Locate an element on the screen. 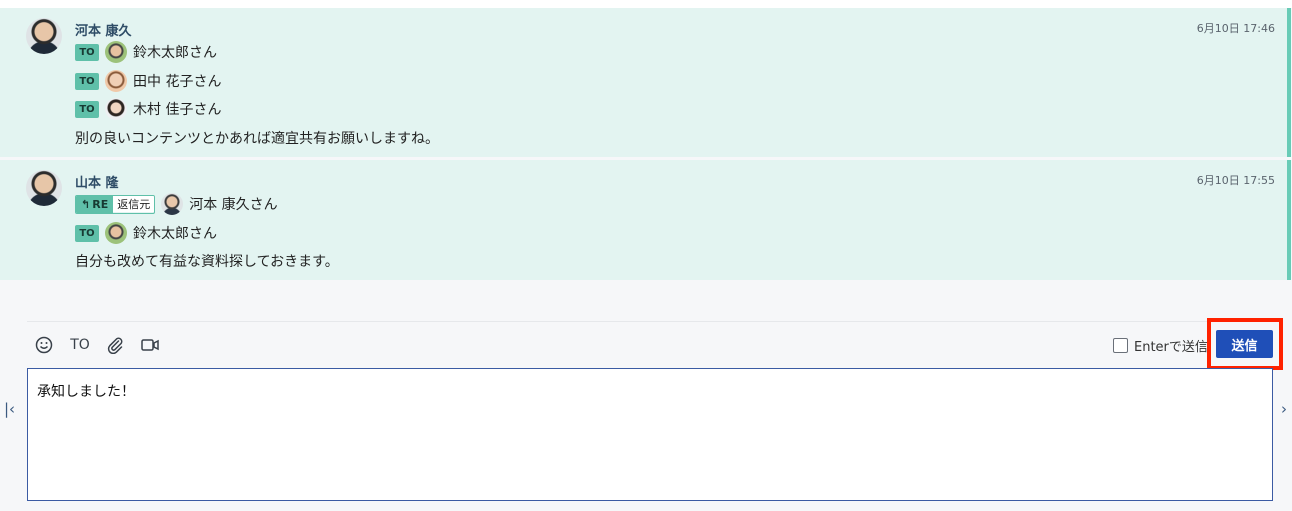 Image resolution: width=1292 pixels, height=511 pixels. message-time: 6月10日 17:55 is located at coordinates (1235, 180).